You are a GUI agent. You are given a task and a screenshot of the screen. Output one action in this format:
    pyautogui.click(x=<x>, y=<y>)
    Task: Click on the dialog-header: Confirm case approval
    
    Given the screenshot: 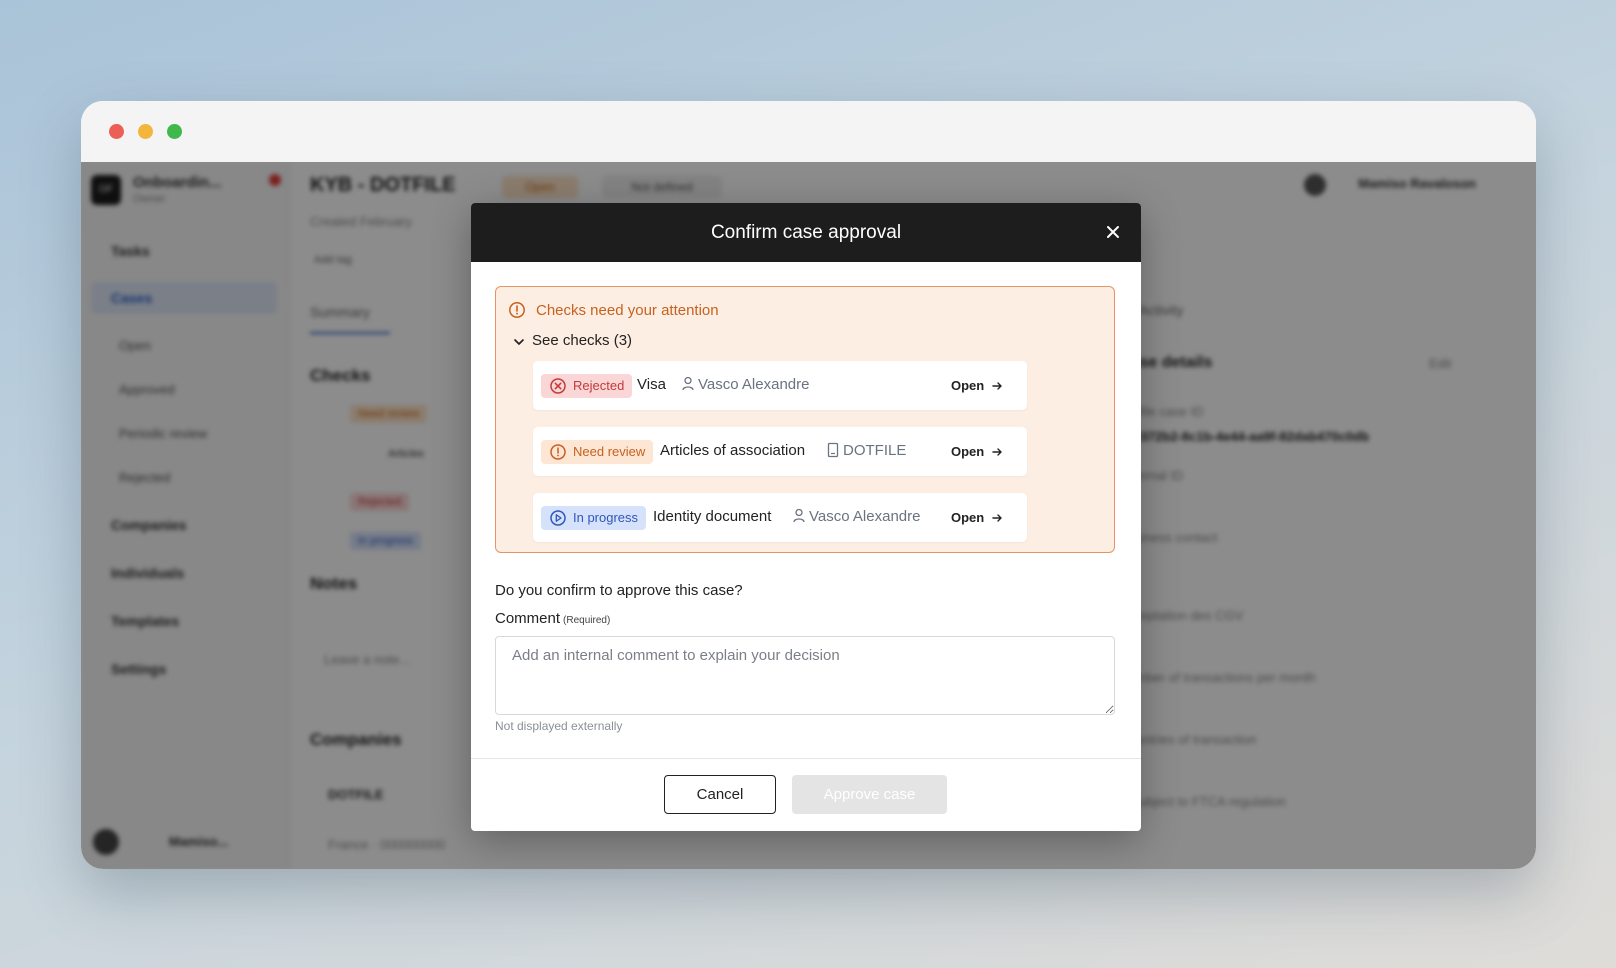 What is the action you would take?
    pyautogui.click(x=806, y=232)
    